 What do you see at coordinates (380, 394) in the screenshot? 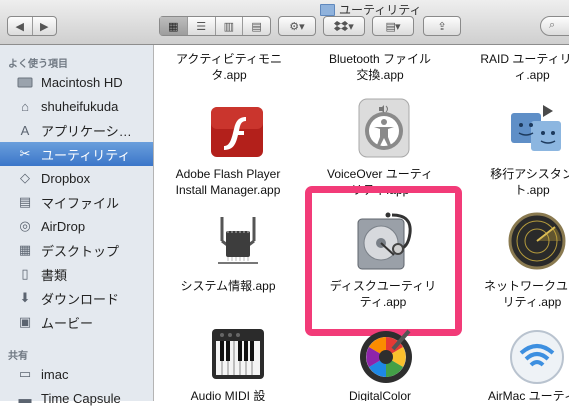
I see `file-item-digitalcolor-meter: DigitalColor` at bounding box center [380, 394].